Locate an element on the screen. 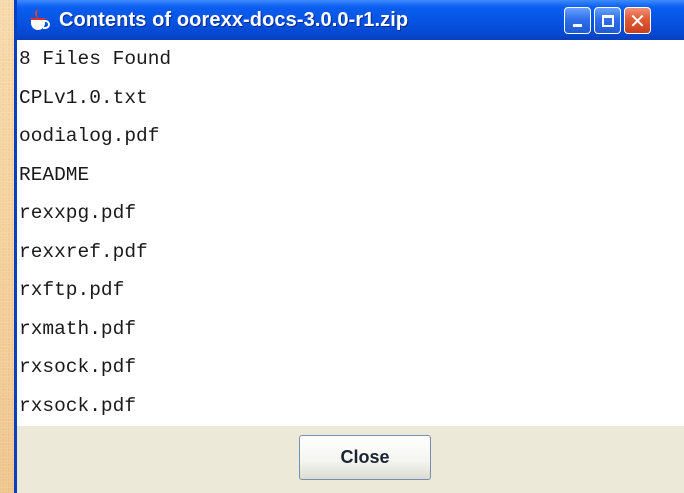  title-bar: Contents of oorexx-docs-3.0.0-r1.zip ✕ is located at coordinates (350, 20).